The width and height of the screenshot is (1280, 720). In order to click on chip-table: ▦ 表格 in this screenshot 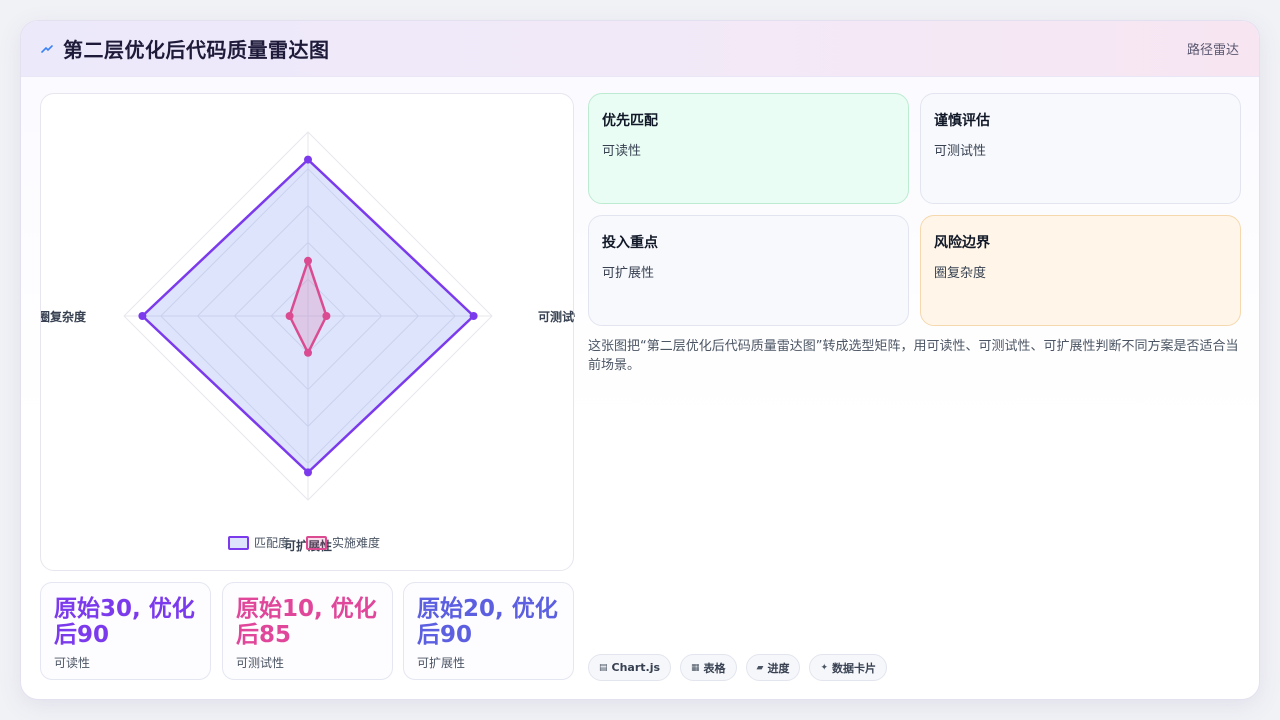, I will do `click(708, 667)`.